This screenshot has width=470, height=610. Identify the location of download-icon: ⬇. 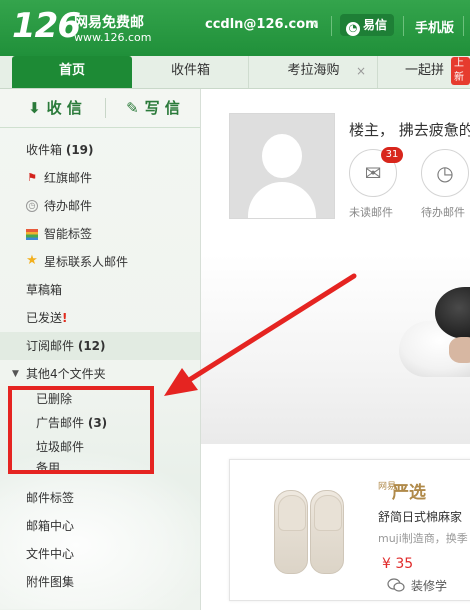
(34, 108).